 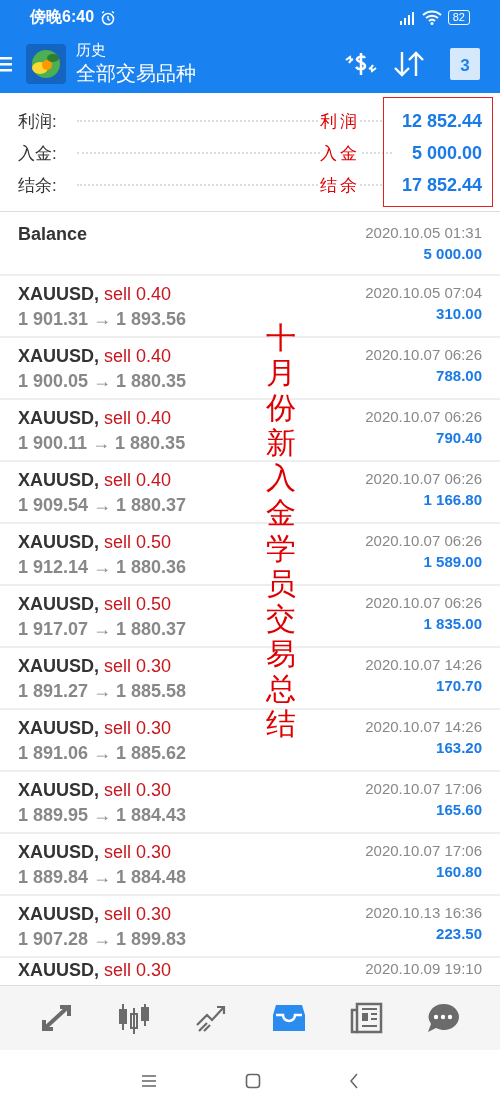 I want to click on trade-prices: 1 891.27 → 1 885.58, so click(x=102, y=691).